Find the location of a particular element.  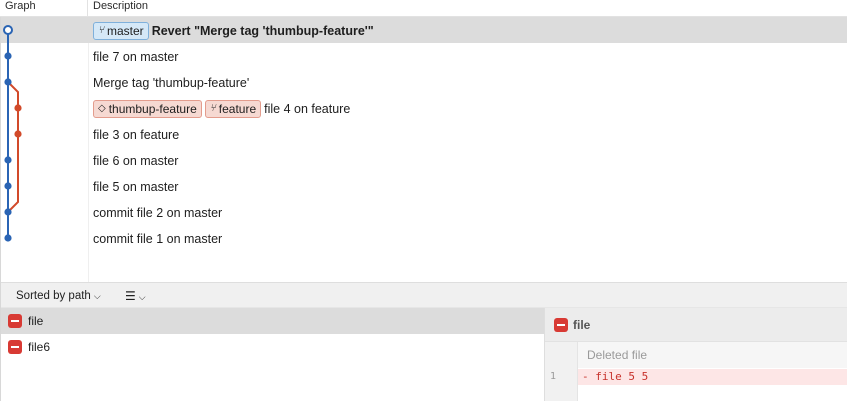

commit-message: file 5 on master is located at coordinates (136, 186).